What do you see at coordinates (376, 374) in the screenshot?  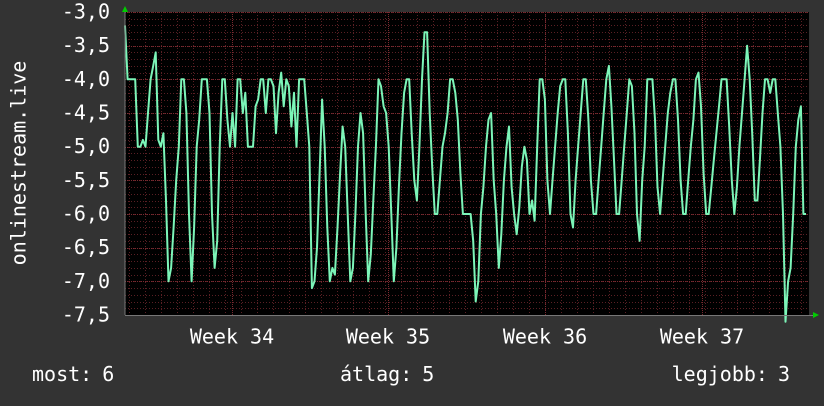 I see `stat-average-label: átlag:` at bounding box center [376, 374].